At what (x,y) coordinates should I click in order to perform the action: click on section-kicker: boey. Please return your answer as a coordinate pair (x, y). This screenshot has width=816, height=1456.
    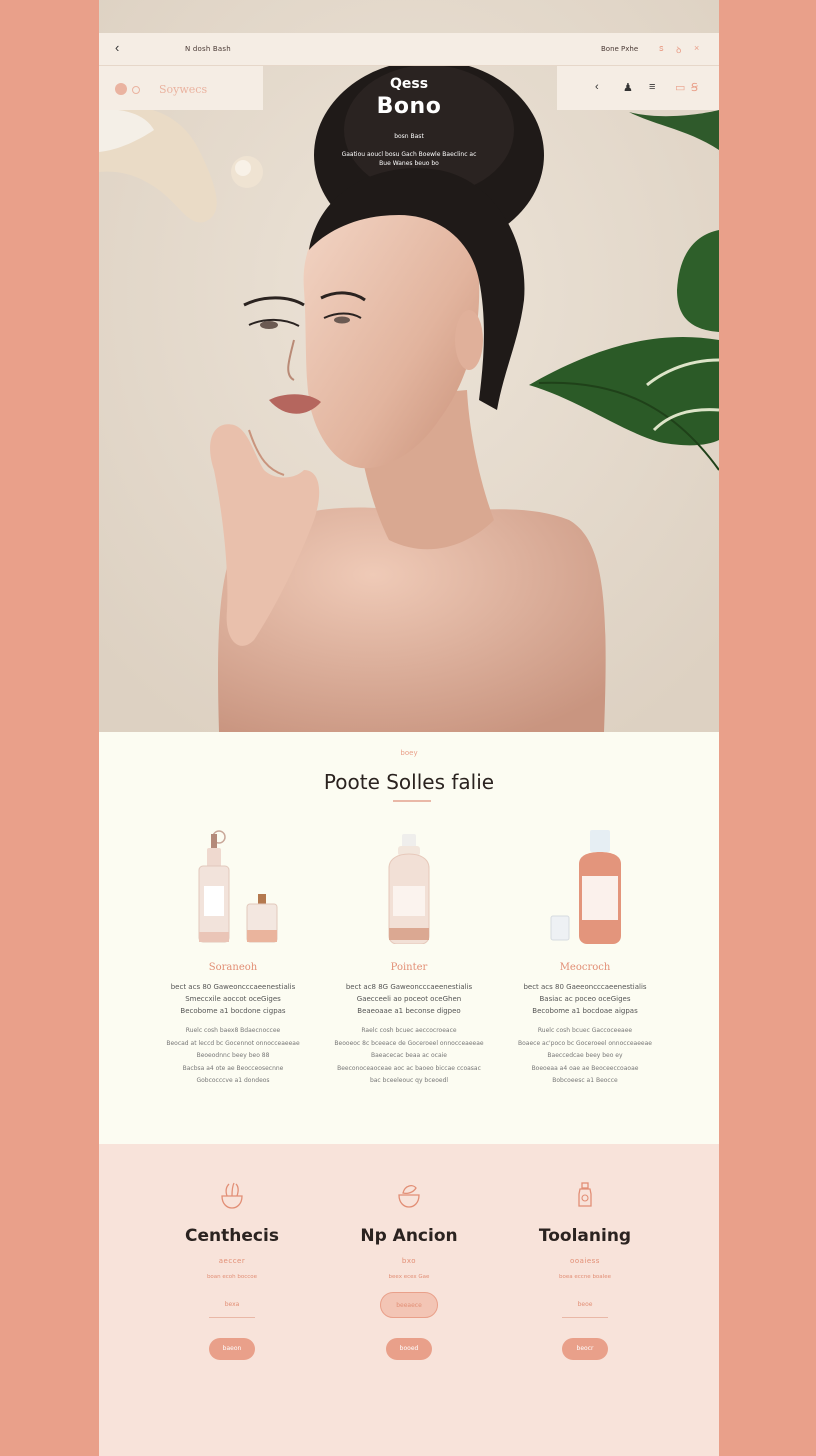
    Looking at the image, I should click on (409, 753).